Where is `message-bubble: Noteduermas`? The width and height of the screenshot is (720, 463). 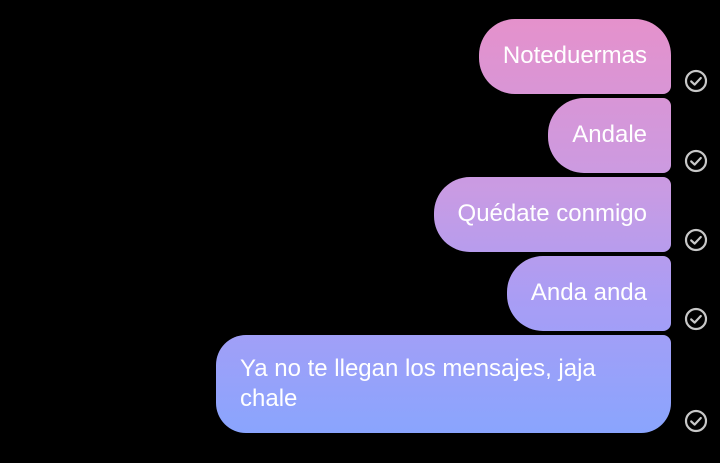 message-bubble: Noteduermas is located at coordinates (574, 56).